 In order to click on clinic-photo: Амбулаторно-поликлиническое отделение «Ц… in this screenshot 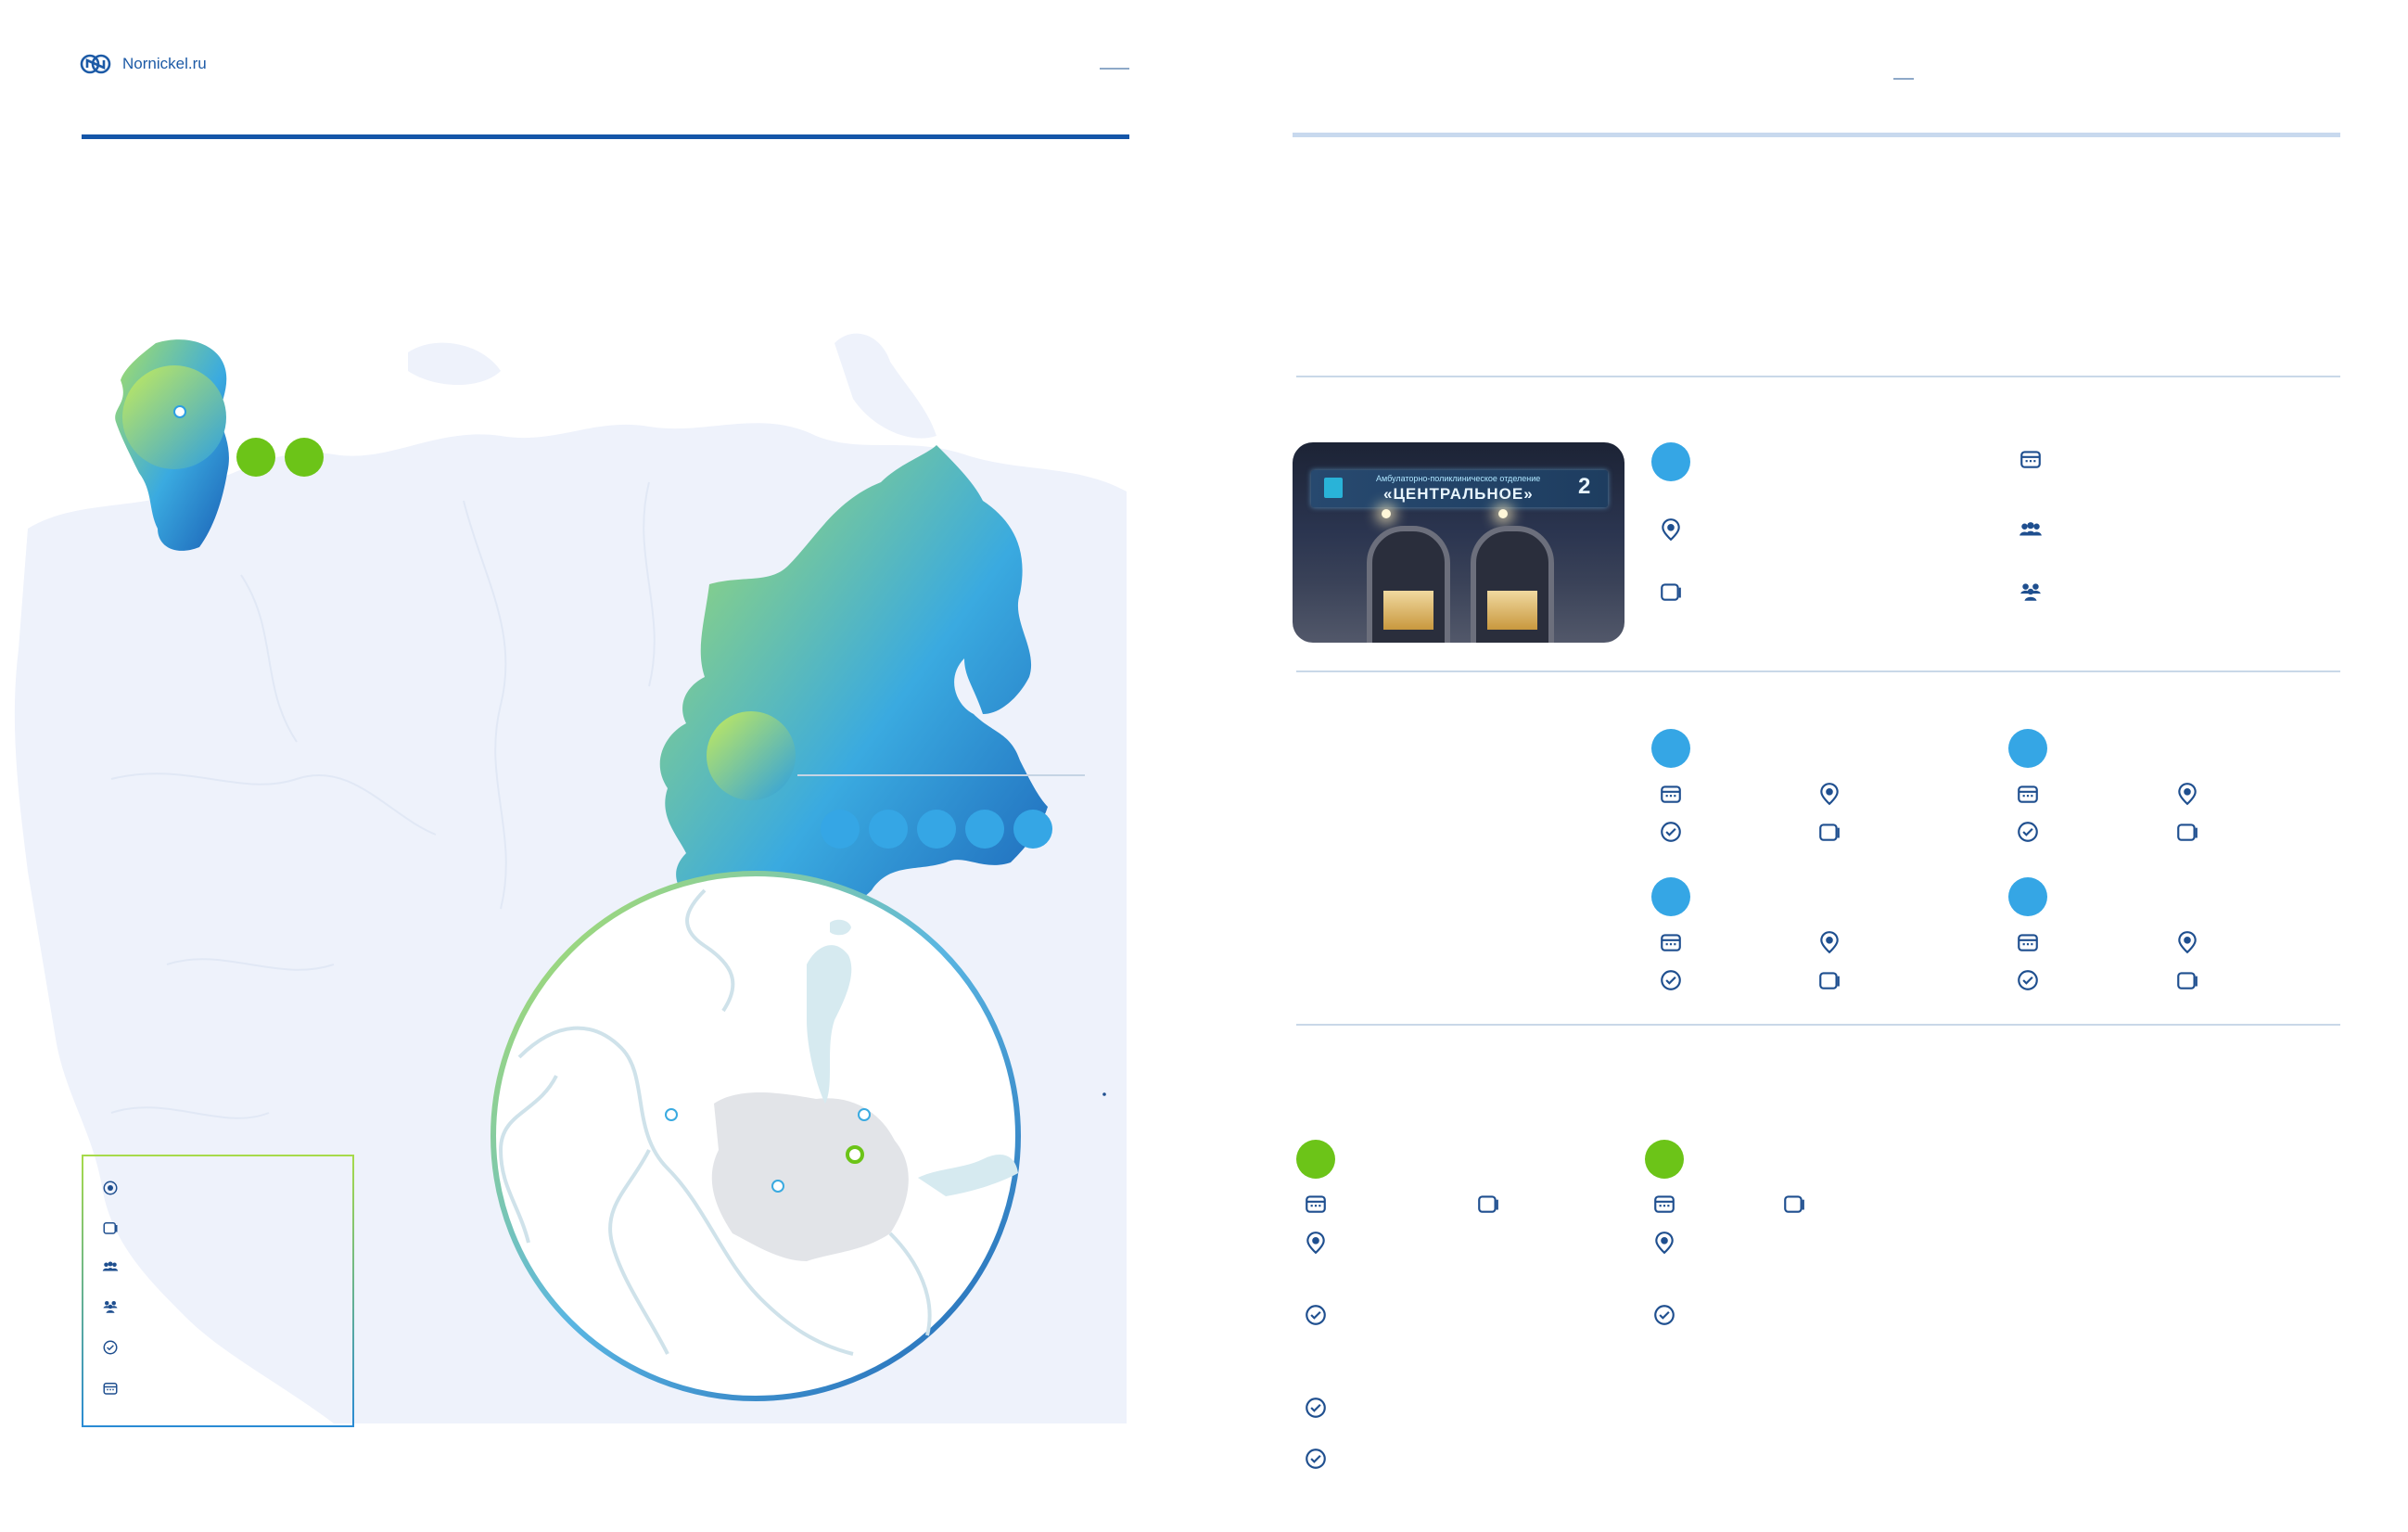, I will do `click(1458, 542)`.